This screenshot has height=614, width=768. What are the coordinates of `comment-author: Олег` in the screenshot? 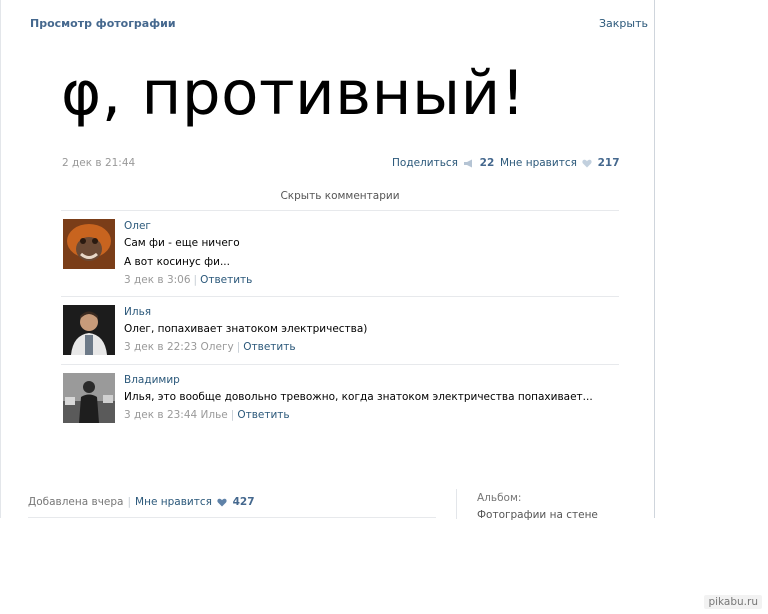 It's located at (369, 226).